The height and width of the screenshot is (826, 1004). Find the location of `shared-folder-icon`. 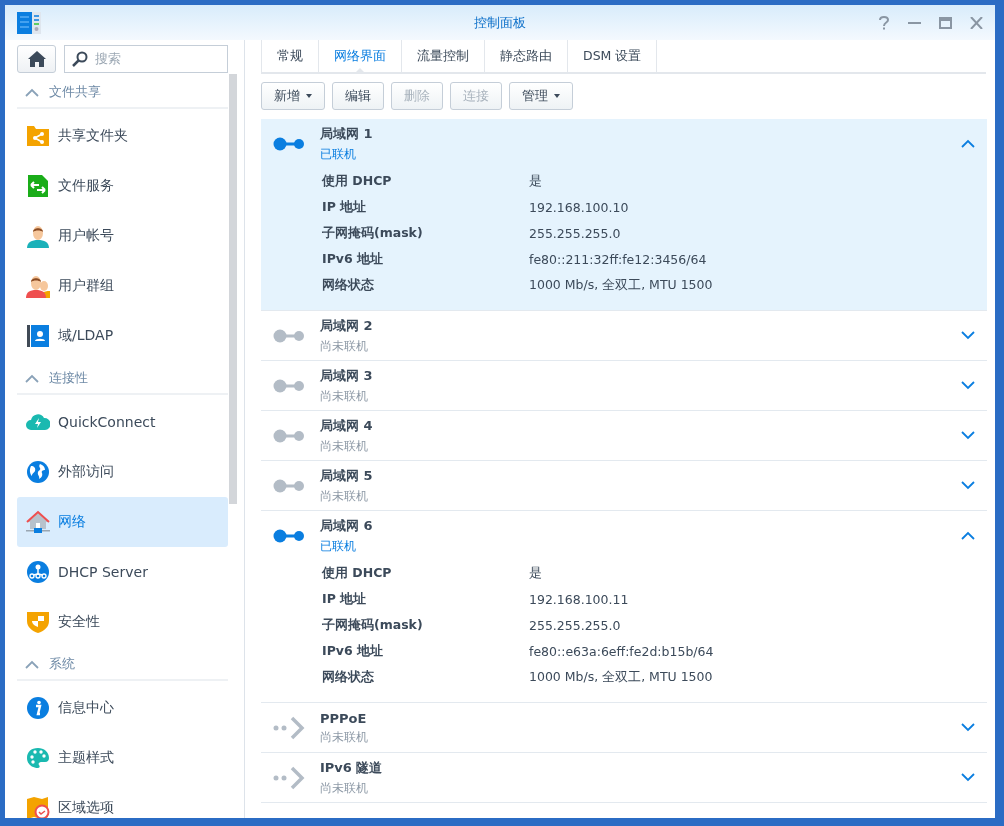

shared-folder-icon is located at coordinates (38, 136).